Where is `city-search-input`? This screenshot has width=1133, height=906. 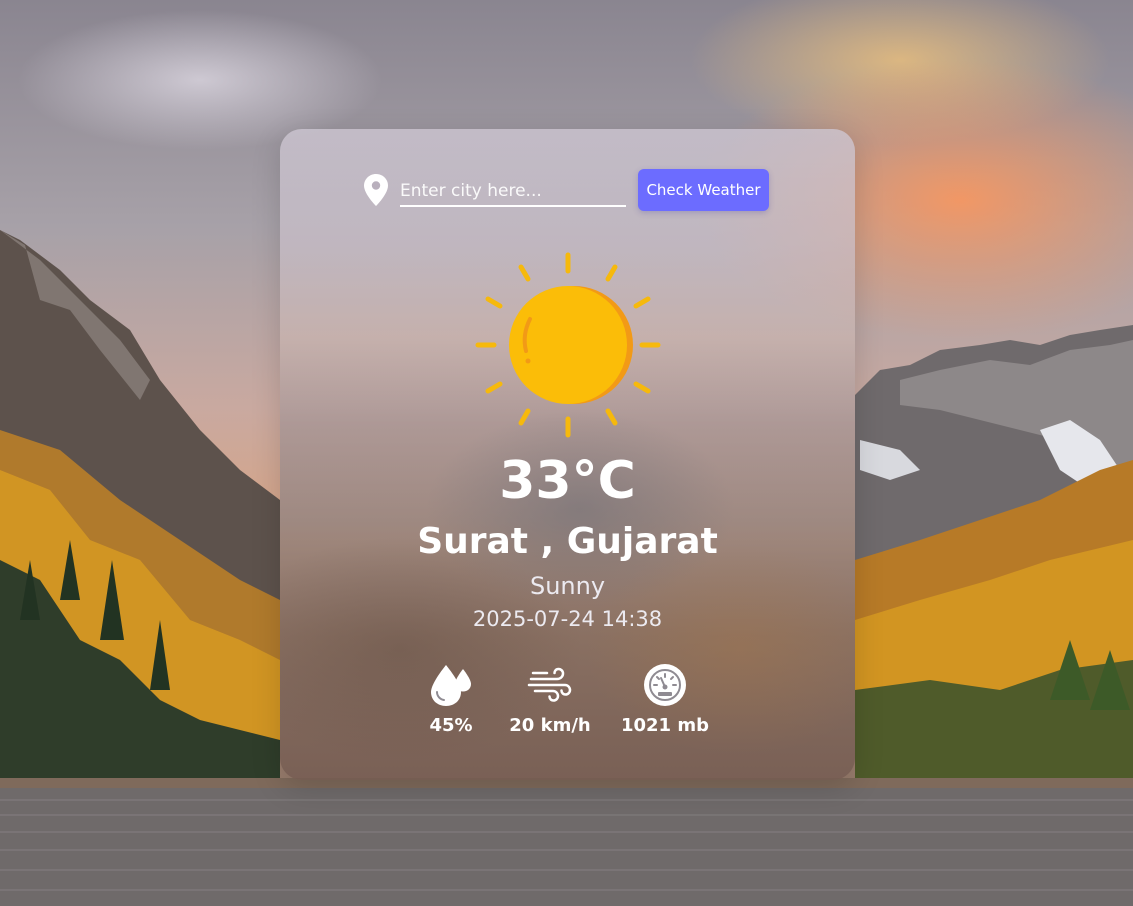
city-search-input is located at coordinates (513, 192).